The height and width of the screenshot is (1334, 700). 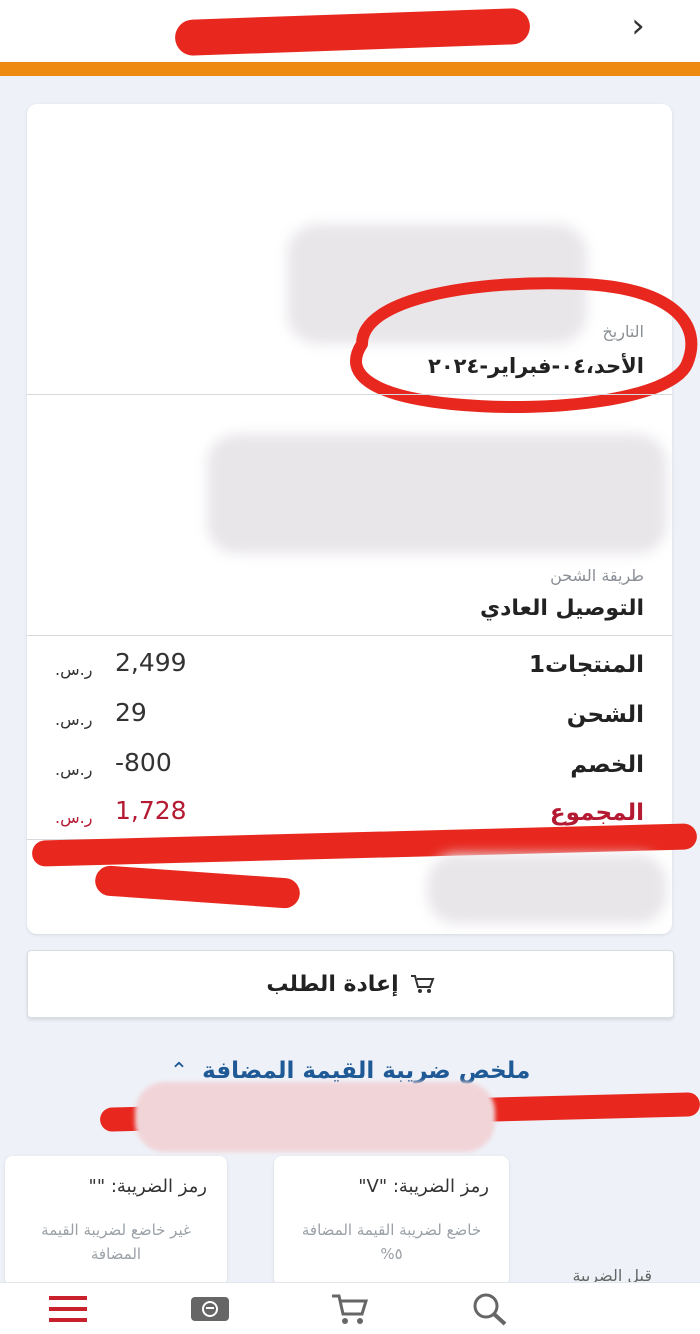 What do you see at coordinates (605, 715) in the screenshot?
I see `summary-label: الشحن` at bounding box center [605, 715].